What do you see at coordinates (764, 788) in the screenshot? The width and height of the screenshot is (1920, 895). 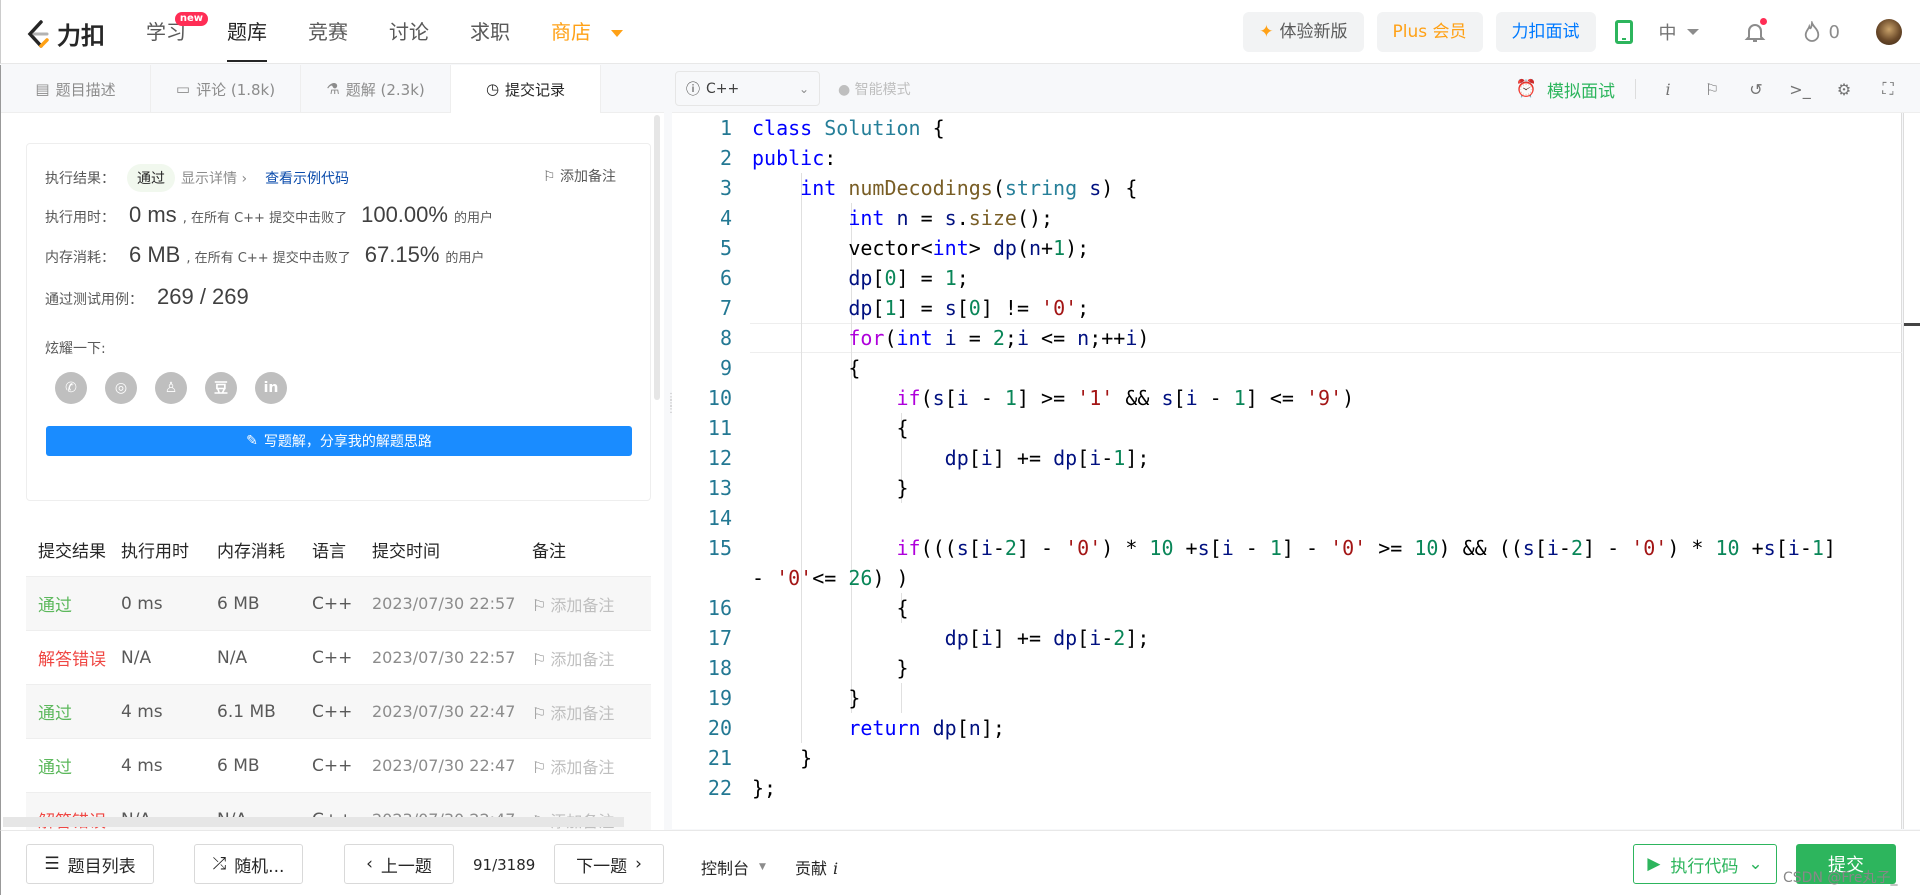 I see `code-line: };` at bounding box center [764, 788].